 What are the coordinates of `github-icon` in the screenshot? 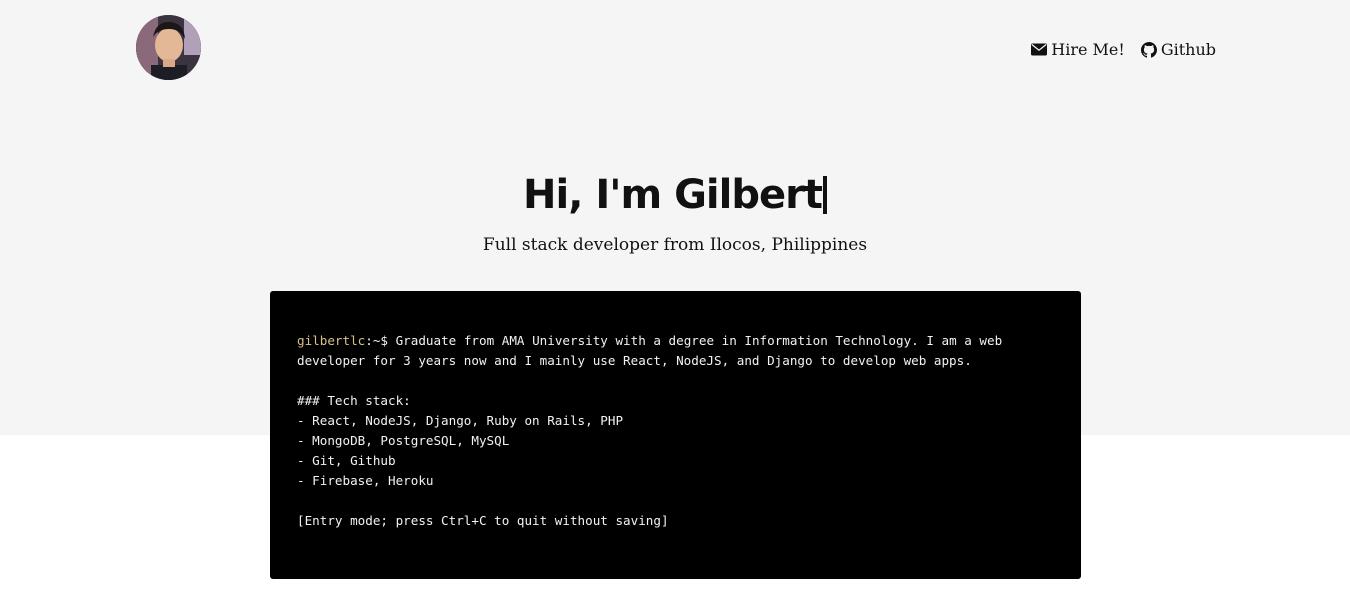 It's located at (1148, 49).